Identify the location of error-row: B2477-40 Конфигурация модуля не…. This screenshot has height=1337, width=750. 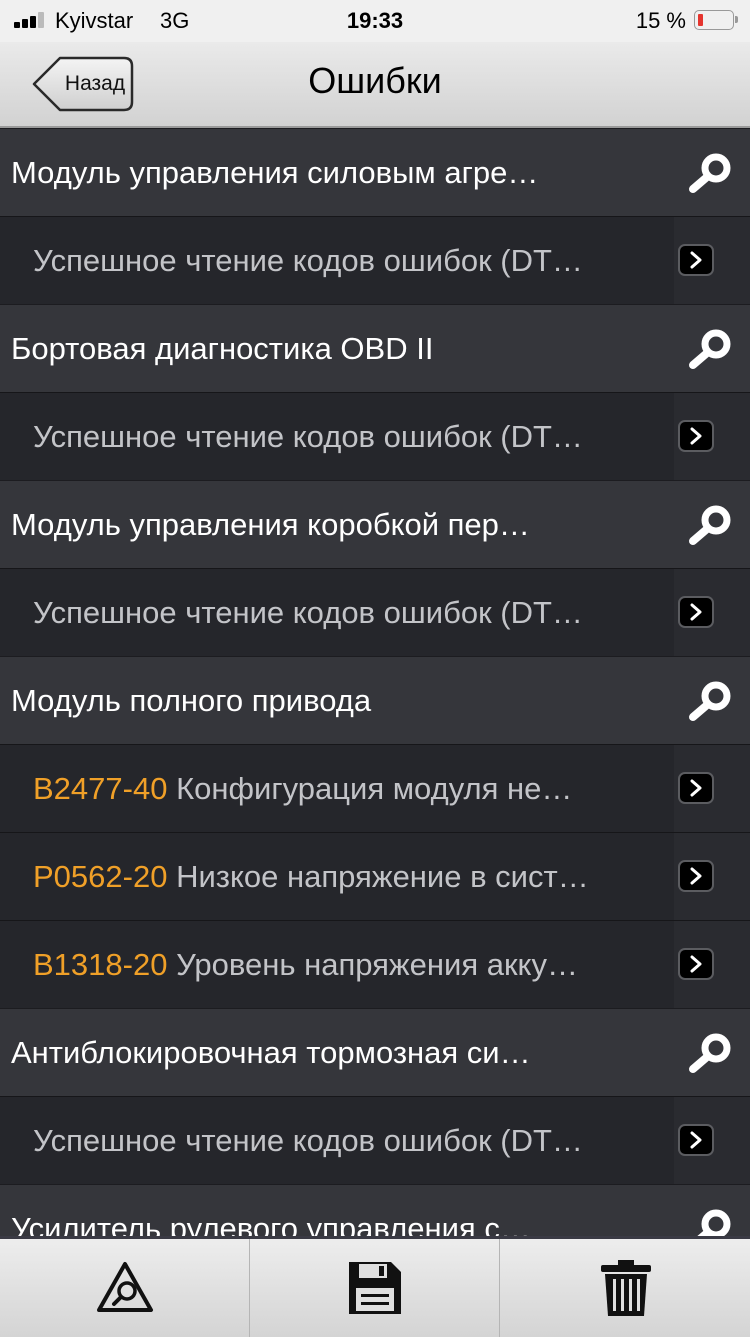
(375, 788).